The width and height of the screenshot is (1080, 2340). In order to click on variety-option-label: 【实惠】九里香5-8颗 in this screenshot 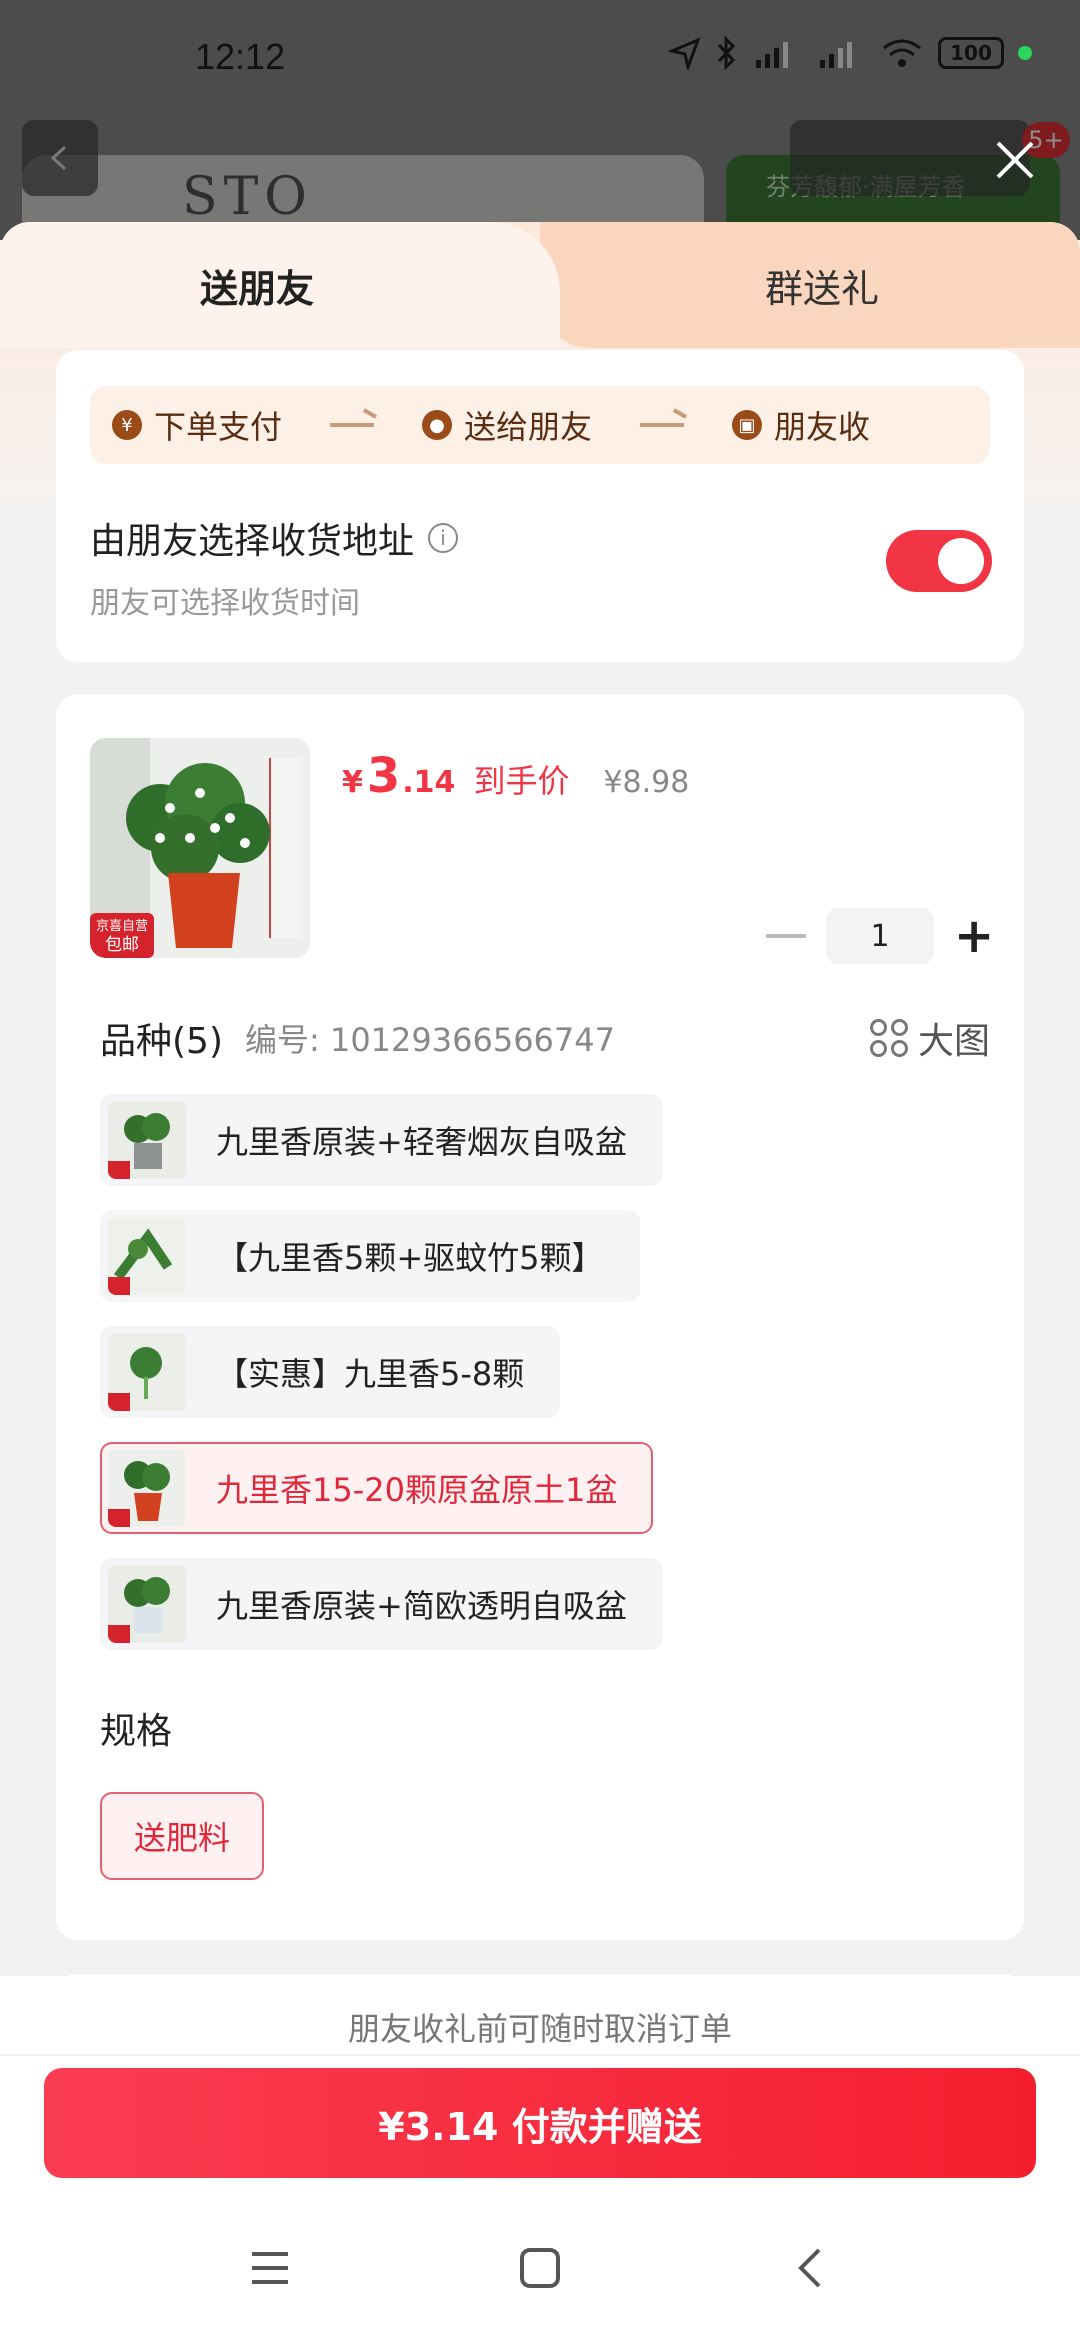, I will do `click(370, 1374)`.